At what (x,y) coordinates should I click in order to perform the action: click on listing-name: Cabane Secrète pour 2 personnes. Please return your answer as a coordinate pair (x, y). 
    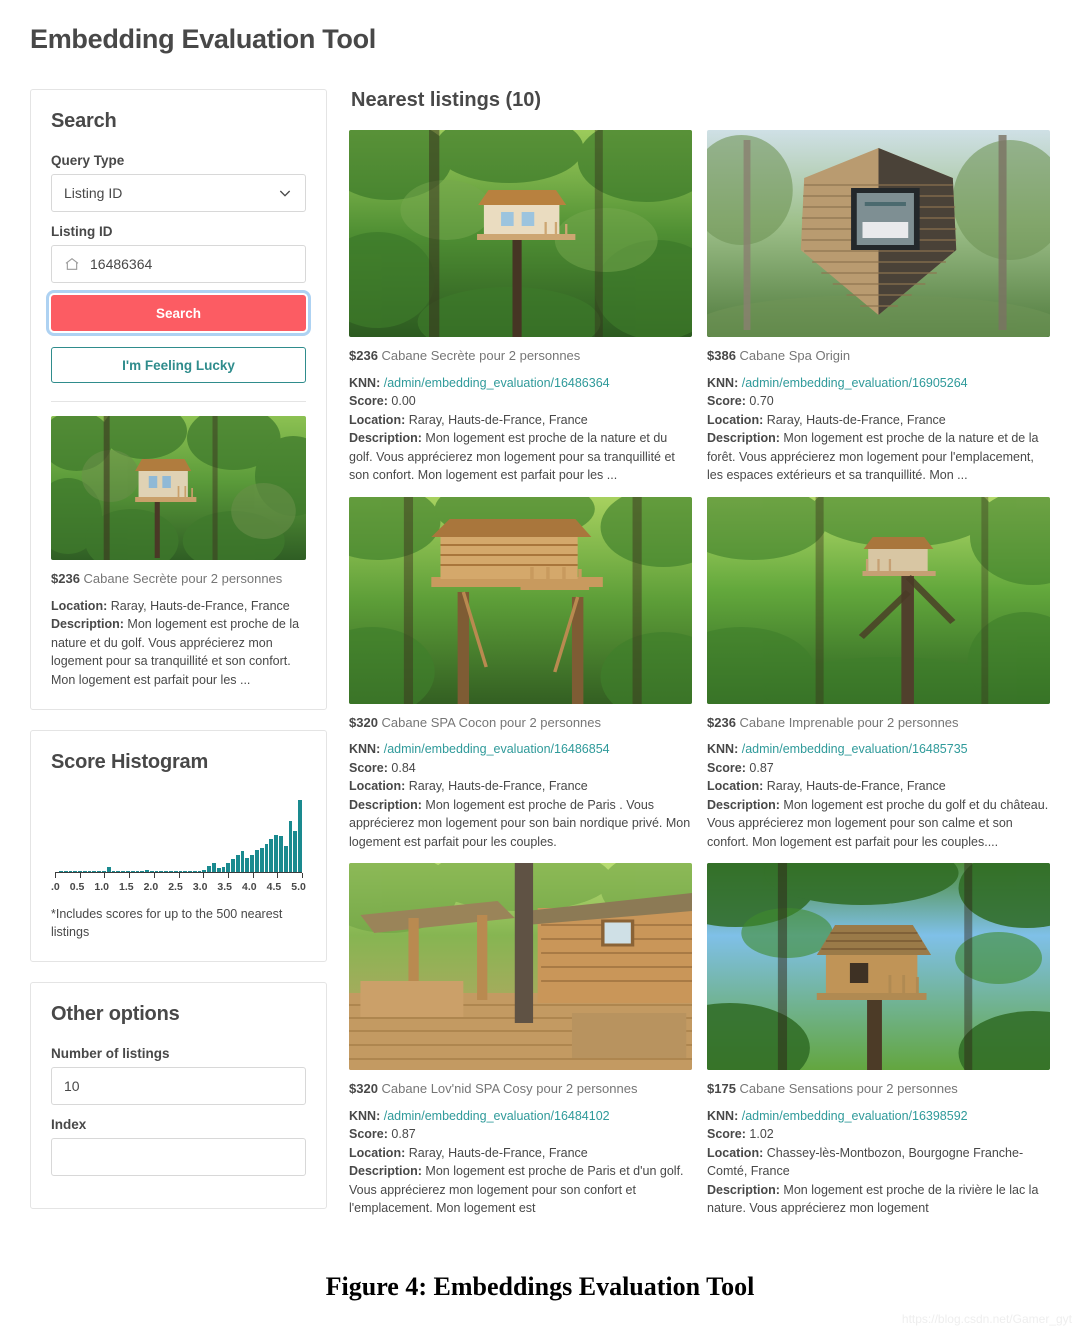
    Looking at the image, I should click on (481, 355).